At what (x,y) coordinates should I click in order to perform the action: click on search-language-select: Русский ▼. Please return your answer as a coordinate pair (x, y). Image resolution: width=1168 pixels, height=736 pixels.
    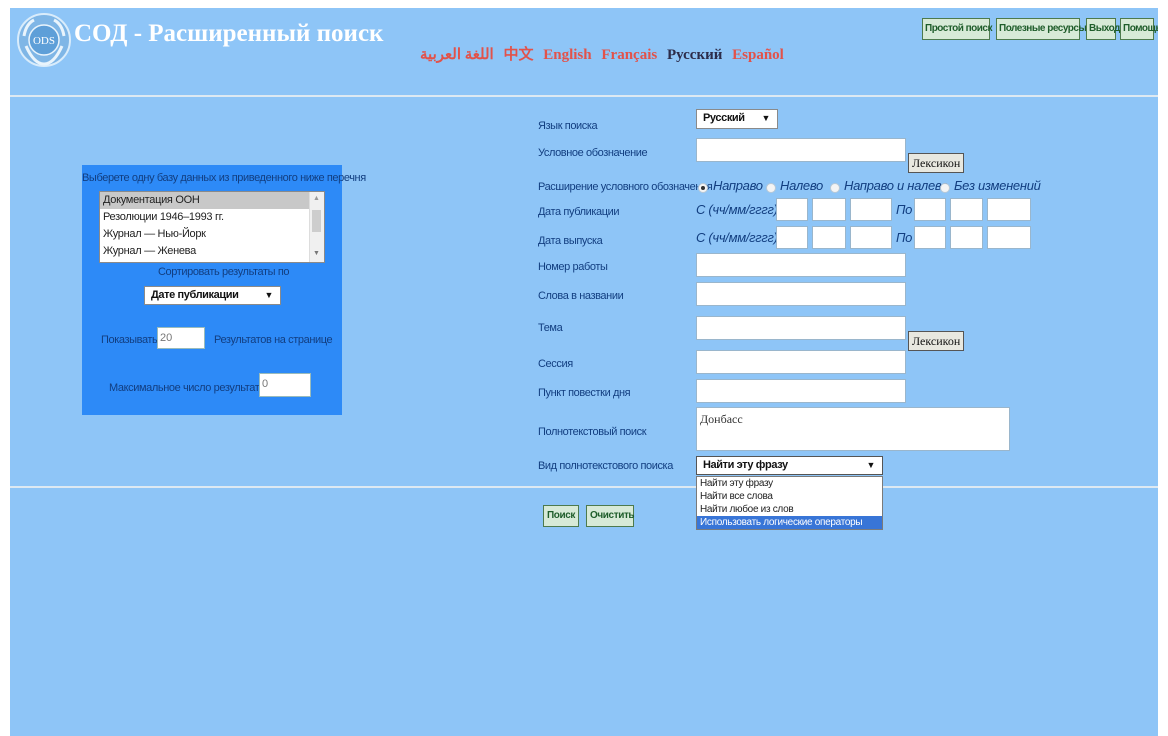
    Looking at the image, I should click on (737, 119).